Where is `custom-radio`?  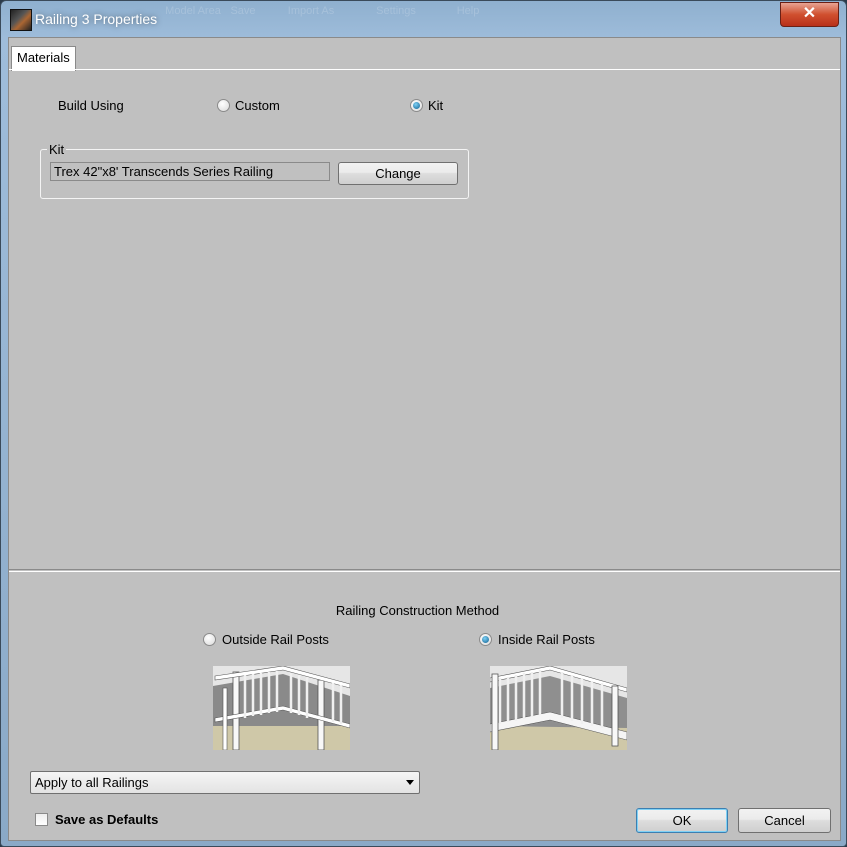 custom-radio is located at coordinates (223, 105).